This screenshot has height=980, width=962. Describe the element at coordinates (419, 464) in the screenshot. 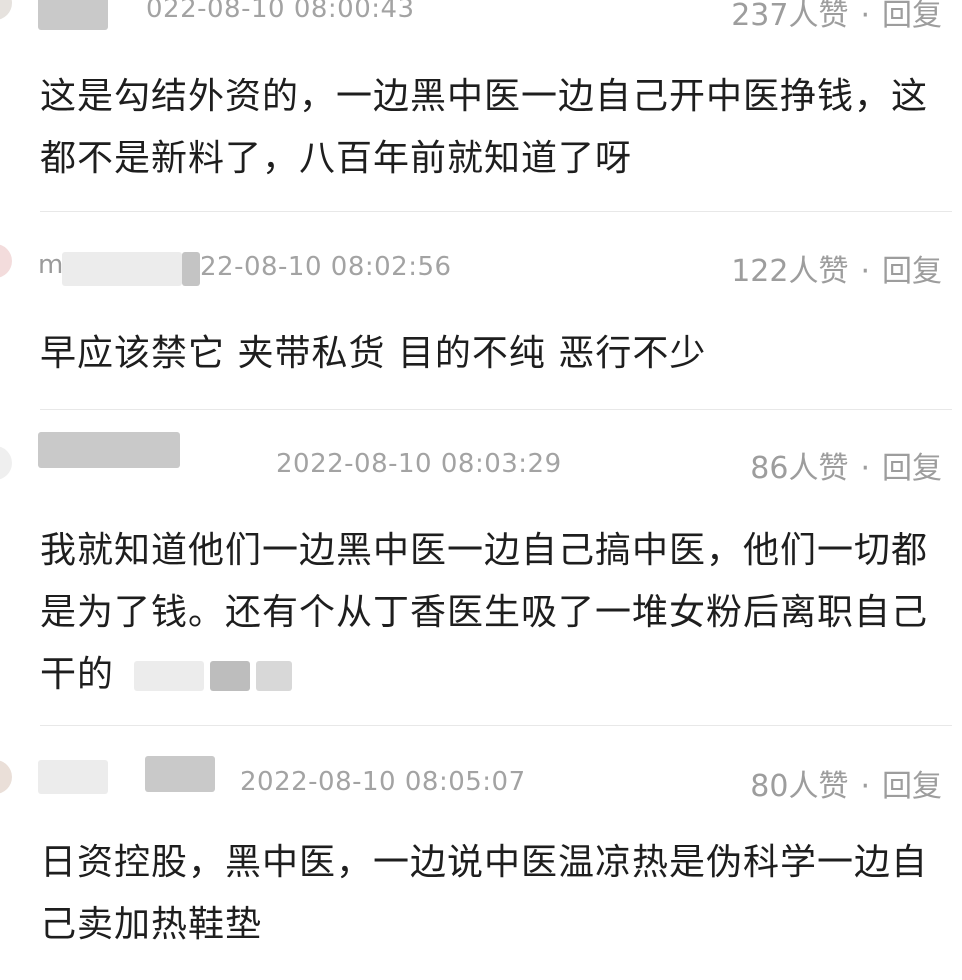

I see `comment-timestamp: 2022-08-10 08:03:29` at that location.